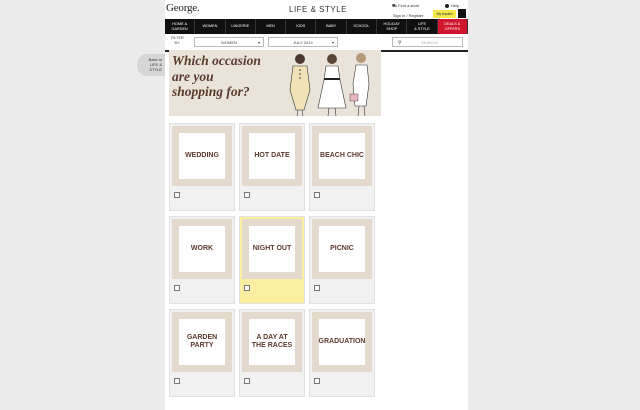 Image resolution: width=640 pixels, height=410 pixels. I want to click on nav-item: HOME & GARDEN, so click(180, 26).